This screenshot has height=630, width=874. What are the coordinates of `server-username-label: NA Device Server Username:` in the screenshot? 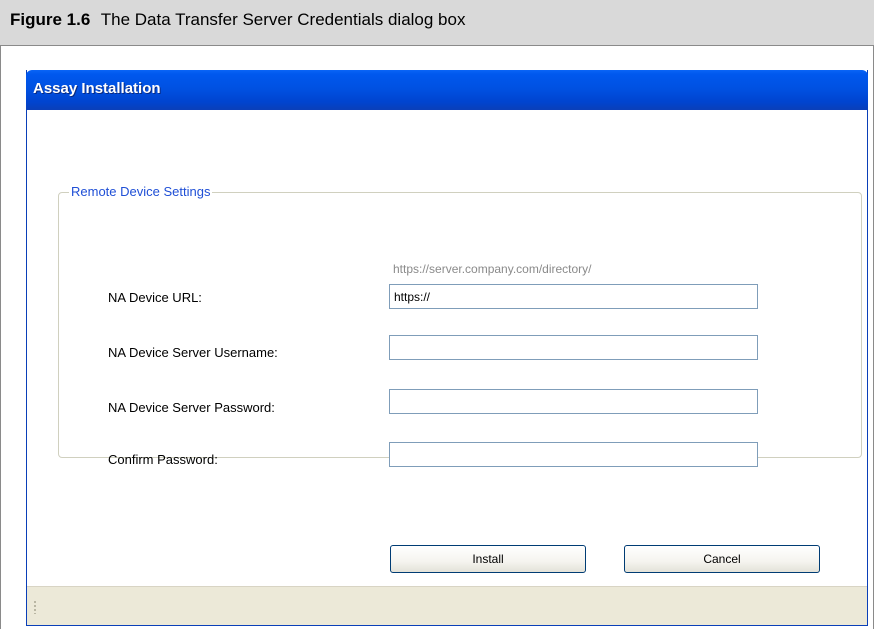 It's located at (193, 352).